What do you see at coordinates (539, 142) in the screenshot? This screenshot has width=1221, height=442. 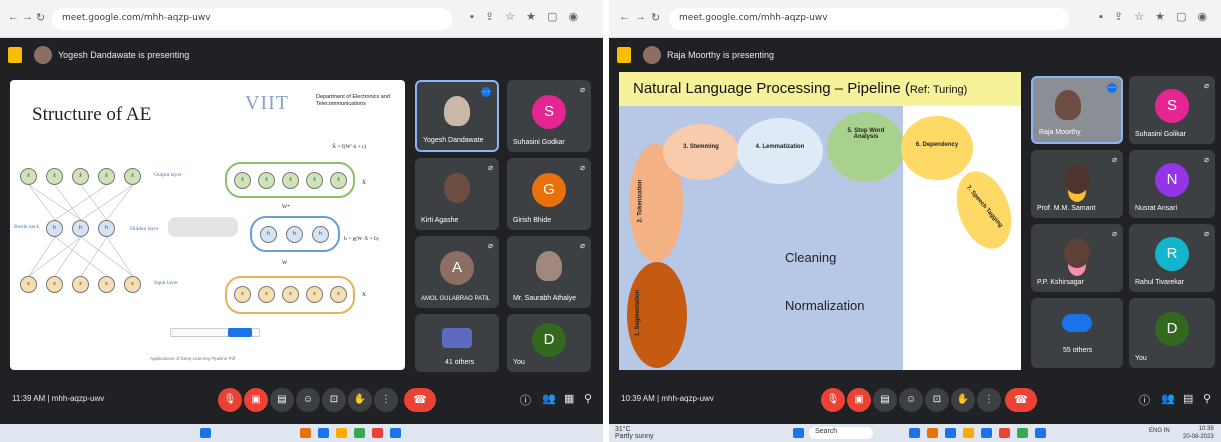 I see `participant-name: Suhasini Godkar` at bounding box center [539, 142].